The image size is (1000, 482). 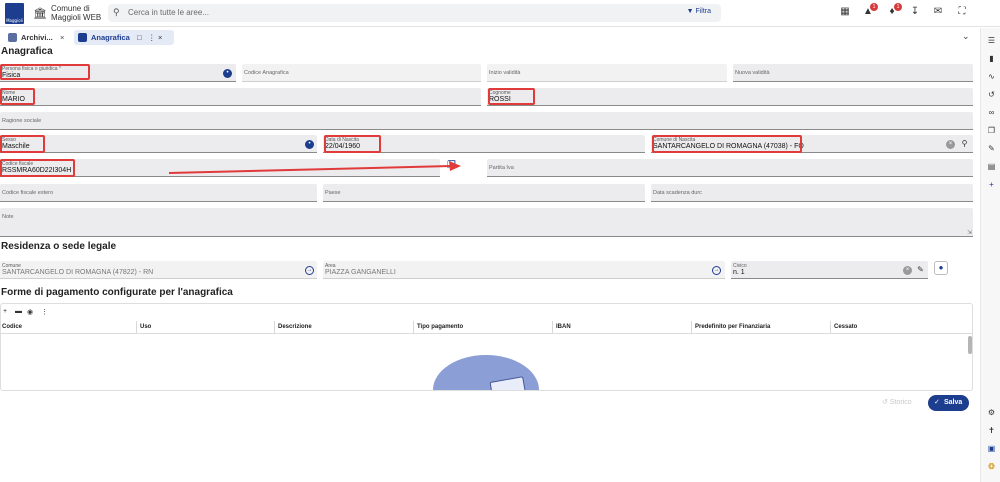 I want to click on sesso-field: Sesso Maschile •, so click(x=158, y=144).